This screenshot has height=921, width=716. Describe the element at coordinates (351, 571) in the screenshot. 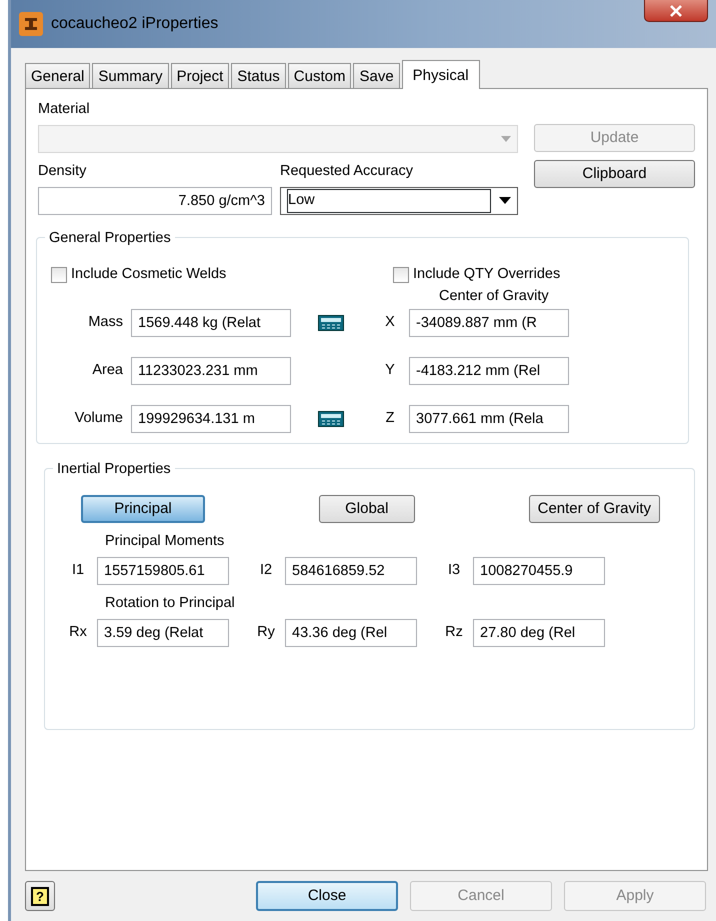

I see `moment-field: 584616859.52` at that location.